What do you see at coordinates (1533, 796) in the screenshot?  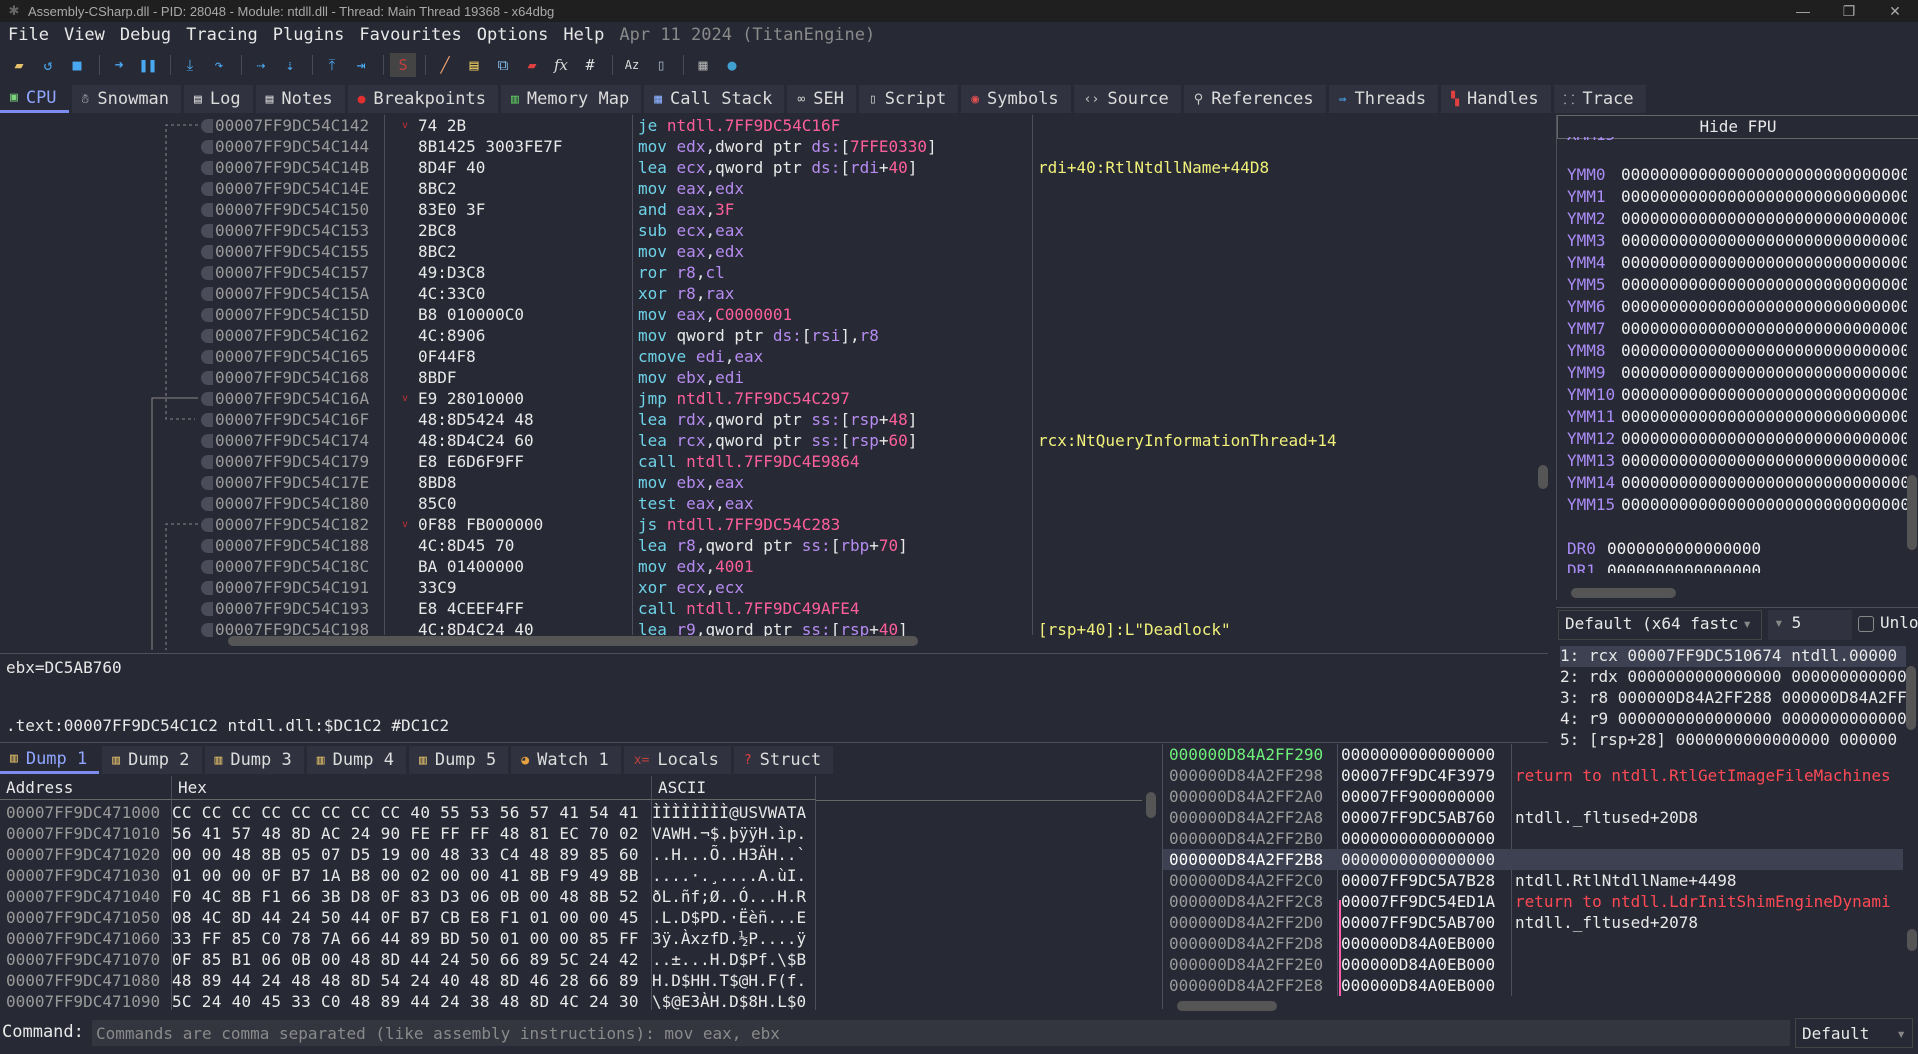 I see `stack-row: 000000D84A2FF2A0 00007FF900000000` at bounding box center [1533, 796].